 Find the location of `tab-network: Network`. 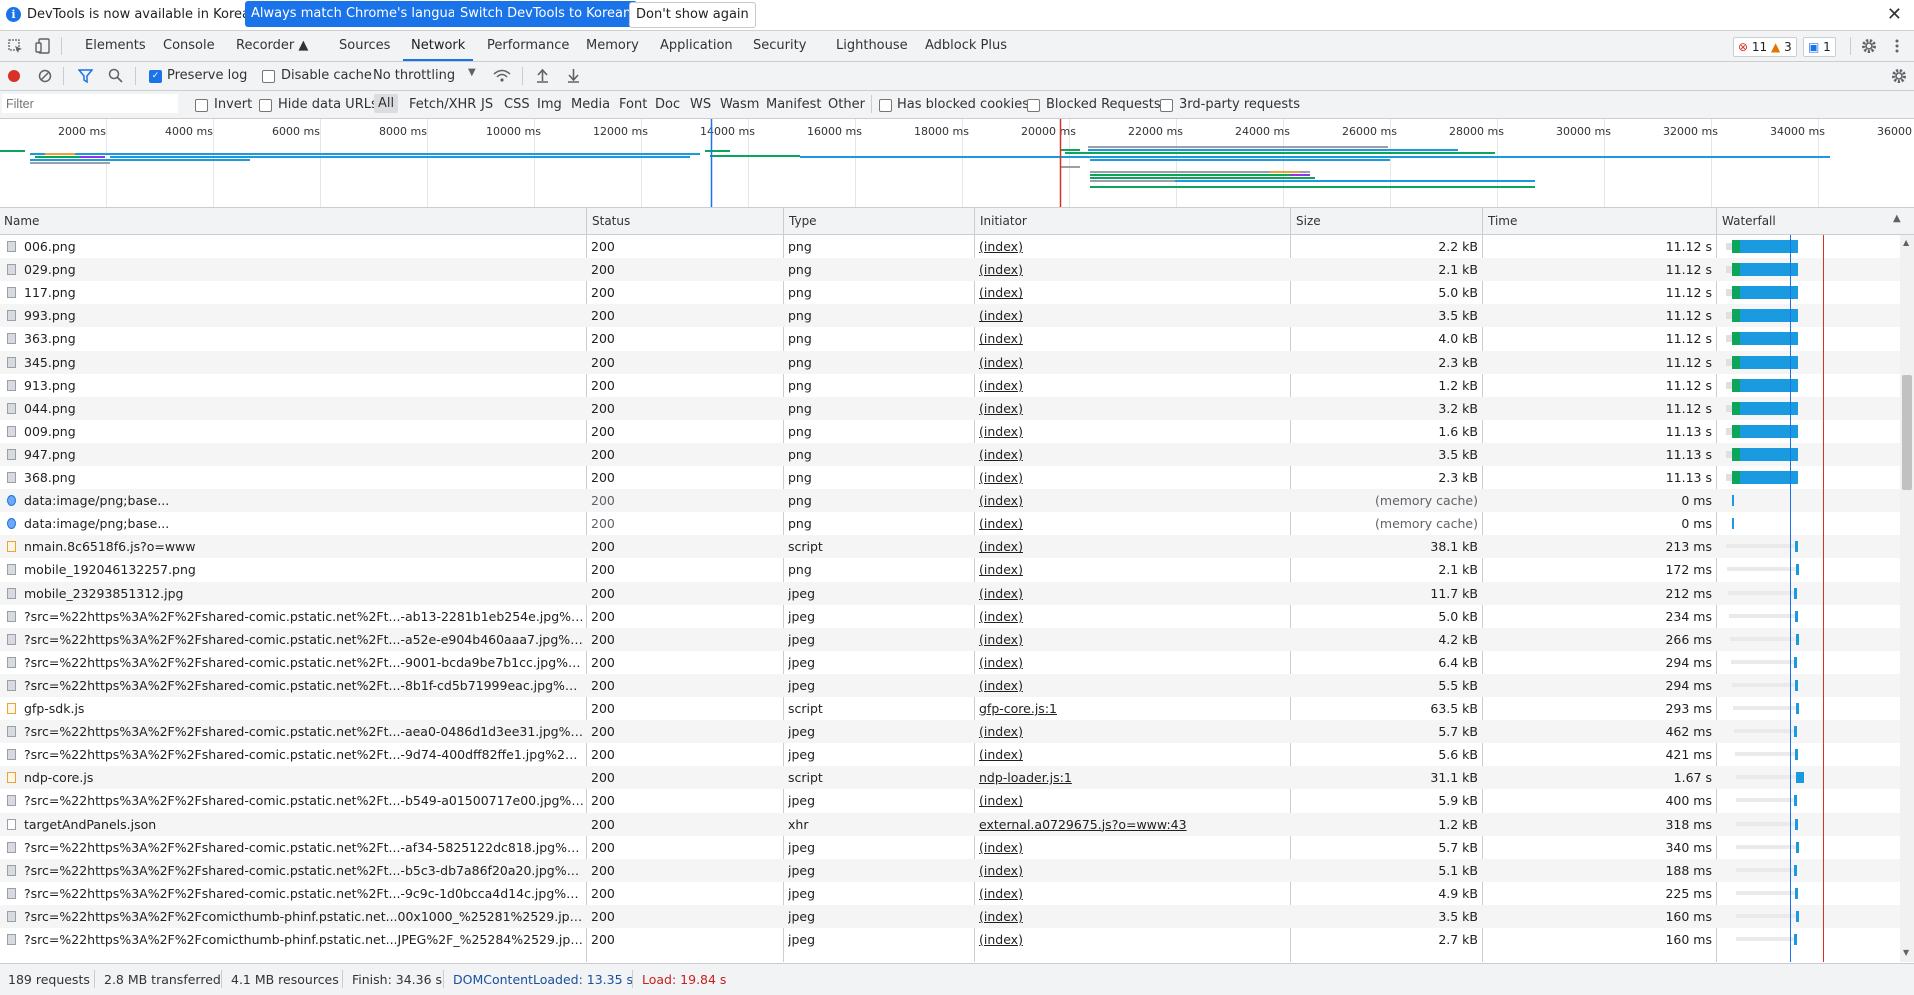

tab-network: Network is located at coordinates (438, 46).